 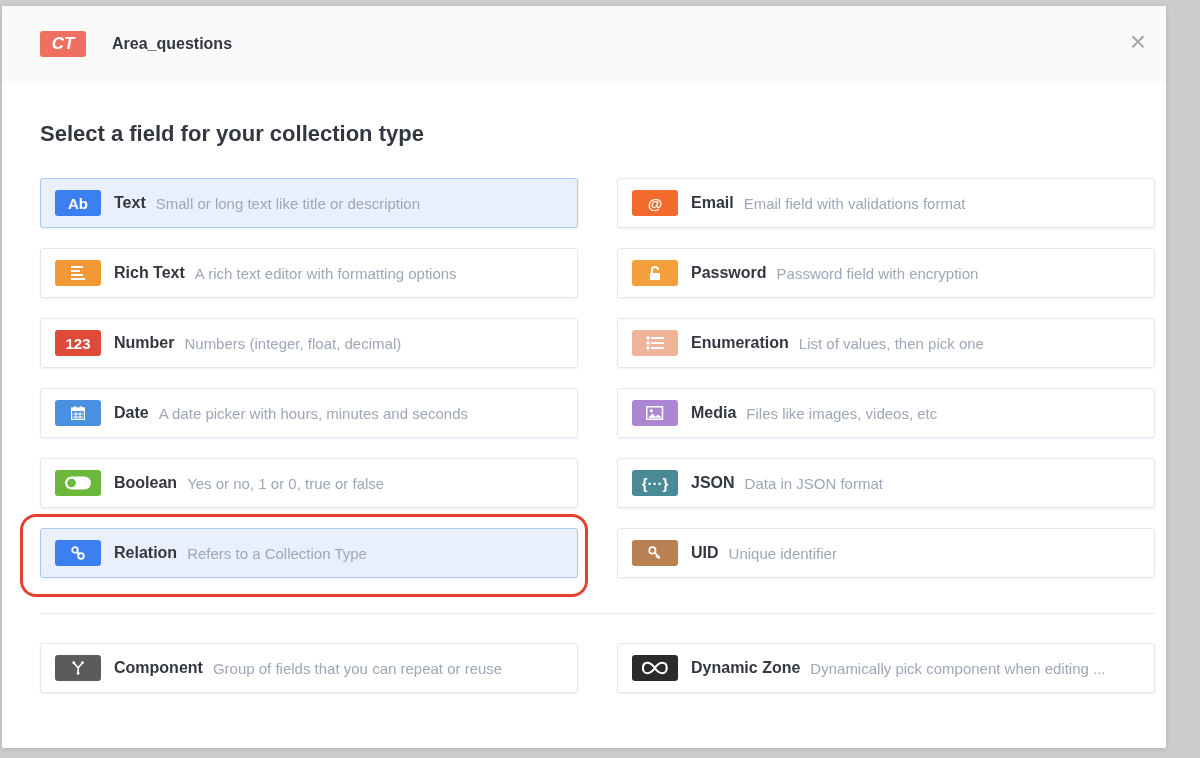 I want to click on field-type-option: Rich Text A rich text editor with formatting options, so click(x=309, y=273).